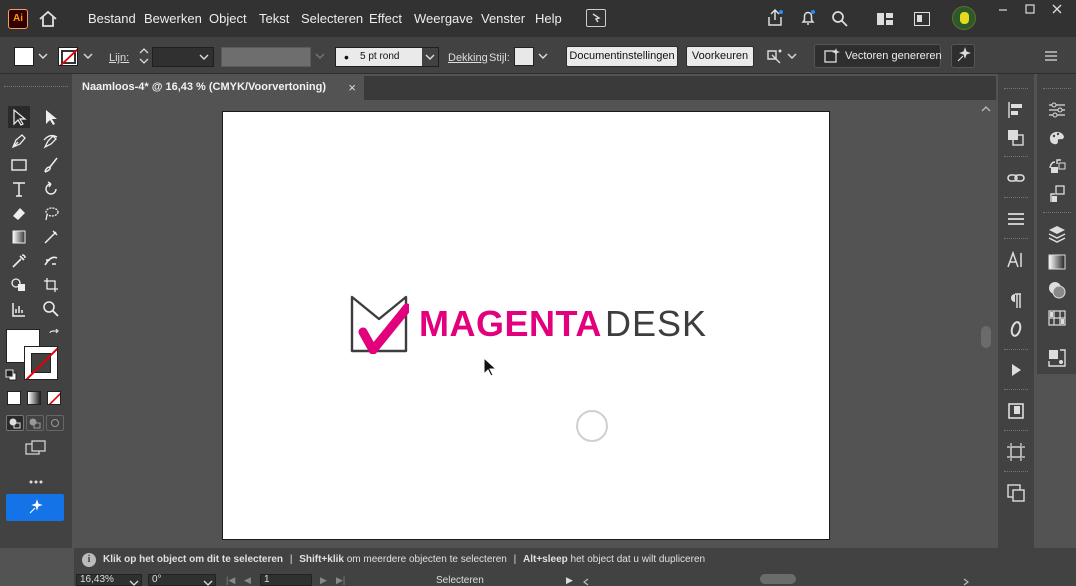 This screenshot has height=586, width=1076. What do you see at coordinates (51, 261) in the screenshot?
I see `blend-tool-icon` at bounding box center [51, 261].